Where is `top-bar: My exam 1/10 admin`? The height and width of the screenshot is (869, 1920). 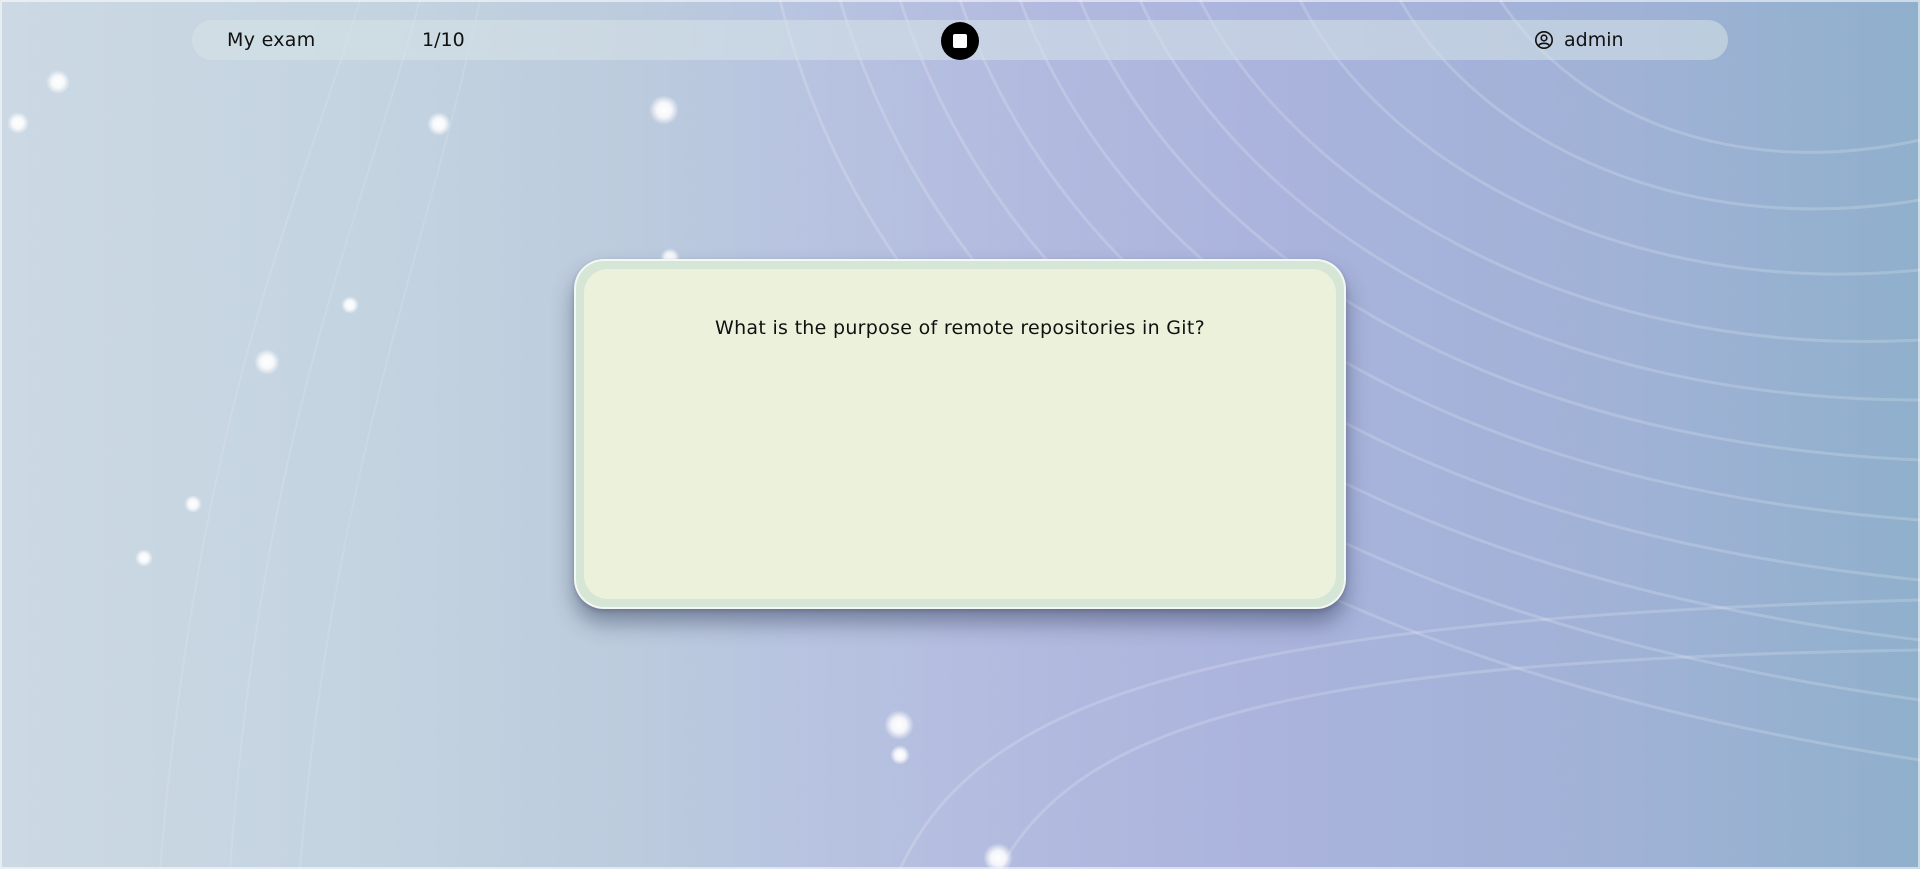
top-bar: My exam 1/10 admin is located at coordinates (960, 40).